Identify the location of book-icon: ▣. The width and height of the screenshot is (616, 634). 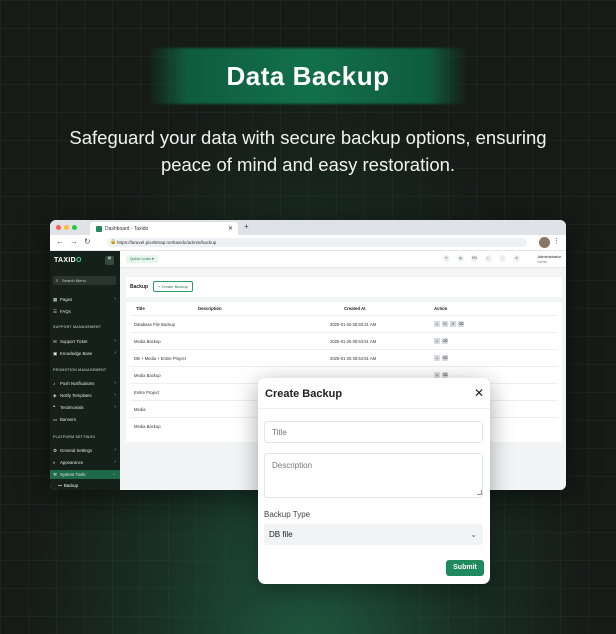
(55, 353).